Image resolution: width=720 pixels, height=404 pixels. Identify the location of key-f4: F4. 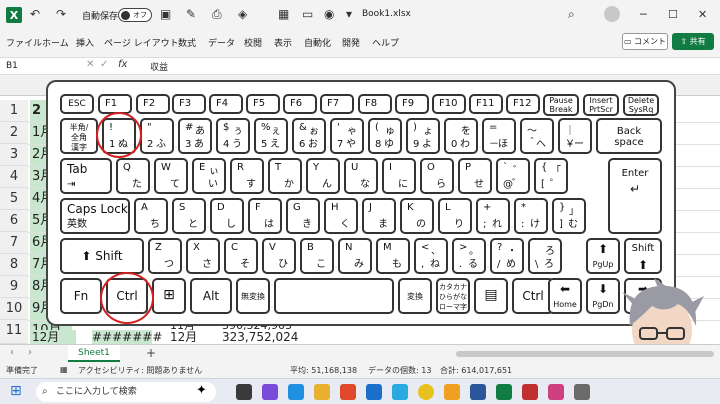
(226, 104).